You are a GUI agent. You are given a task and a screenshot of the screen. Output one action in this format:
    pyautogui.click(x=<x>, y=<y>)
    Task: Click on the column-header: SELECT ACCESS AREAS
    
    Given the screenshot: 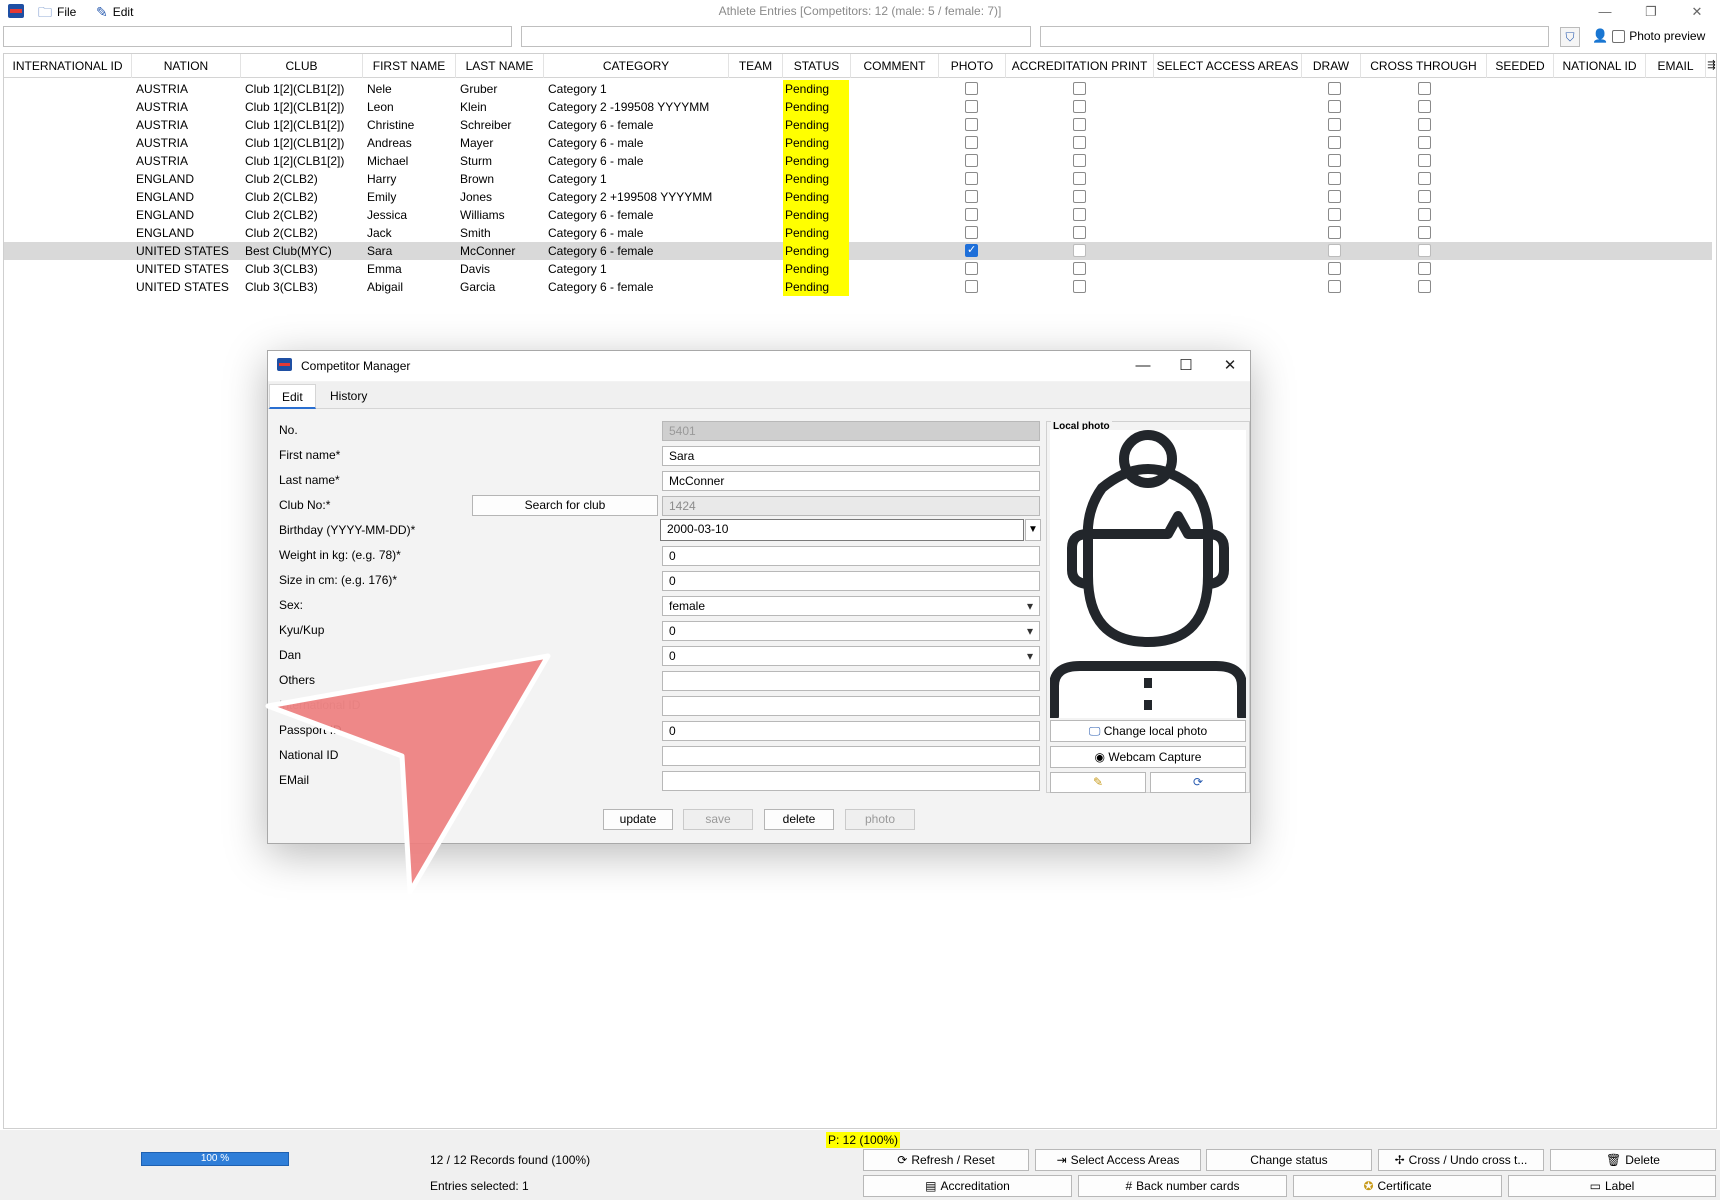 What is the action you would take?
    pyautogui.click(x=1228, y=66)
    